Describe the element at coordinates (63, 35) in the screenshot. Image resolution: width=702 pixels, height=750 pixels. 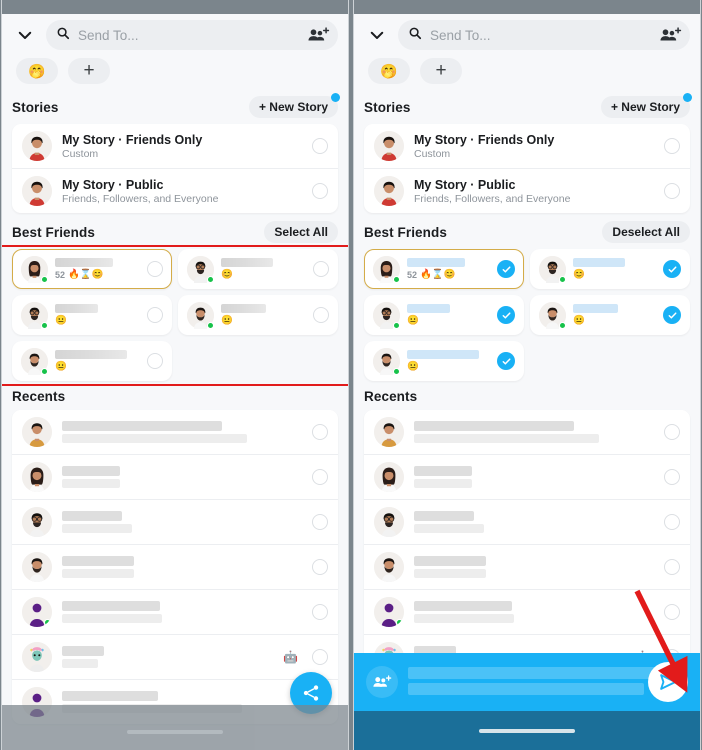
I see `search-icon` at that location.